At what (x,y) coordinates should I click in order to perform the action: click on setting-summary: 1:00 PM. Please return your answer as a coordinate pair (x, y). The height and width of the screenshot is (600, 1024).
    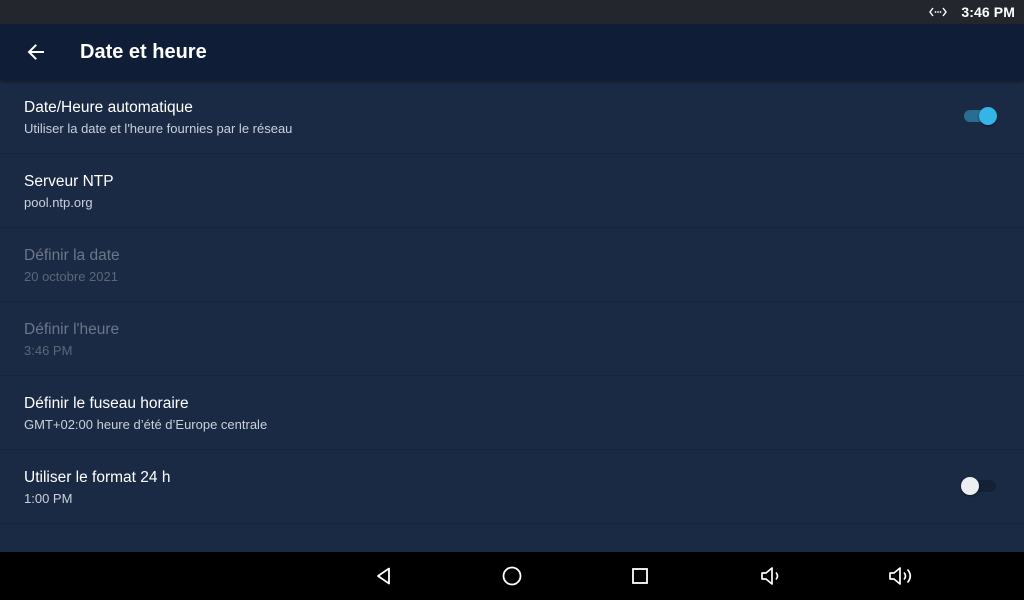
    Looking at the image, I should click on (48, 498).